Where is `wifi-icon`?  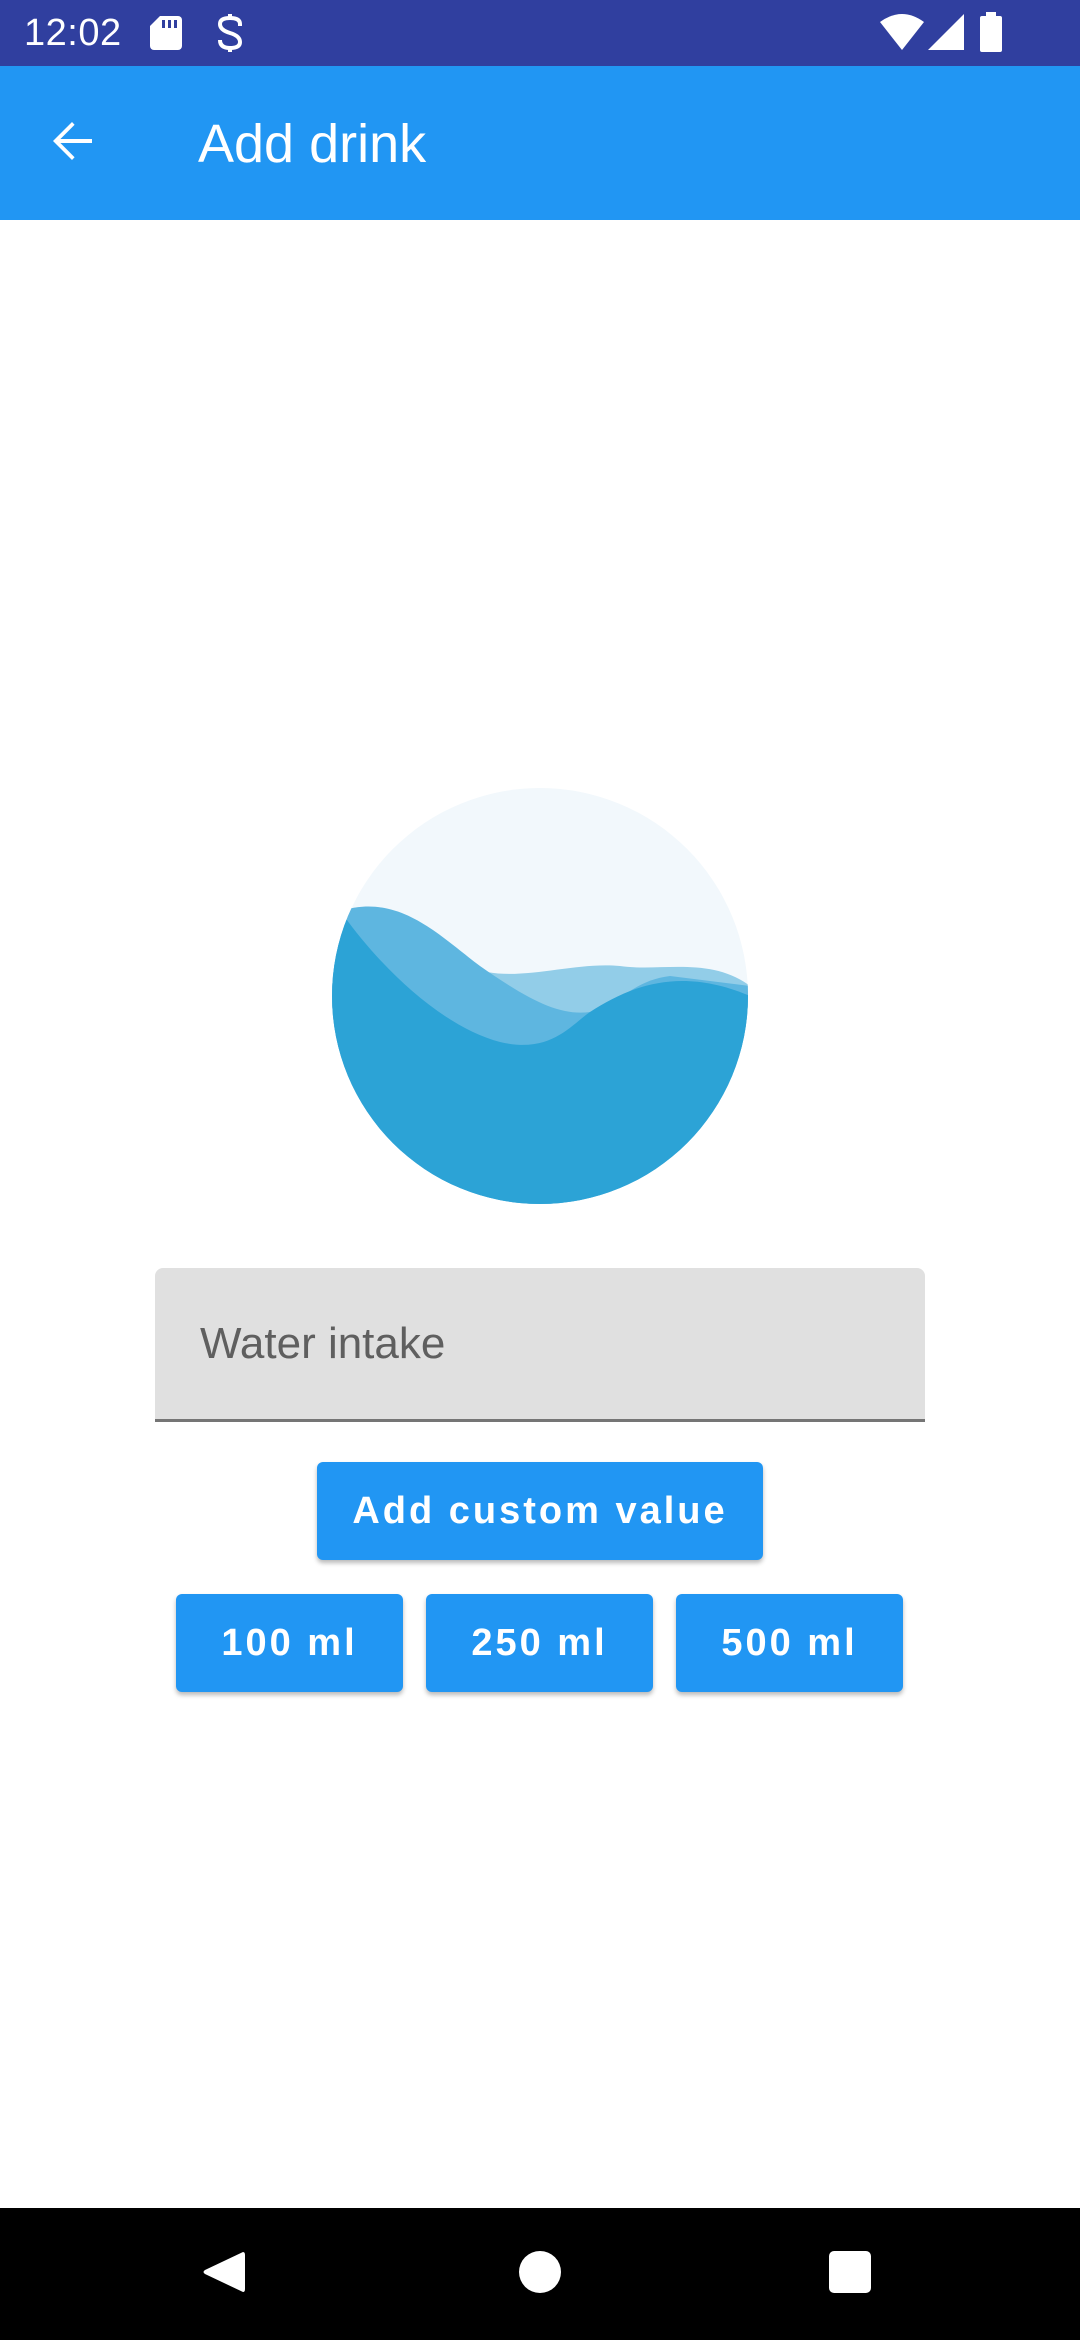
wifi-icon is located at coordinates (902, 34).